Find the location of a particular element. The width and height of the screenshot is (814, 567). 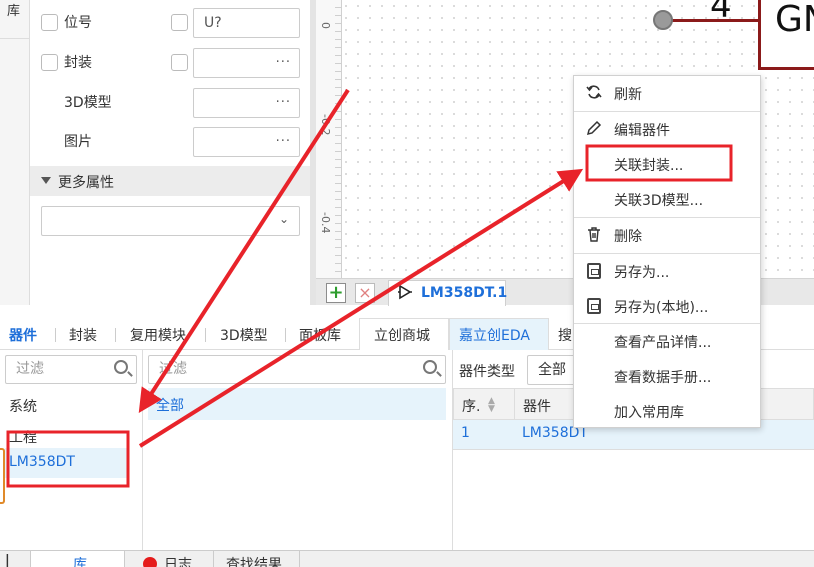

add-document-button: + is located at coordinates (336, 293).